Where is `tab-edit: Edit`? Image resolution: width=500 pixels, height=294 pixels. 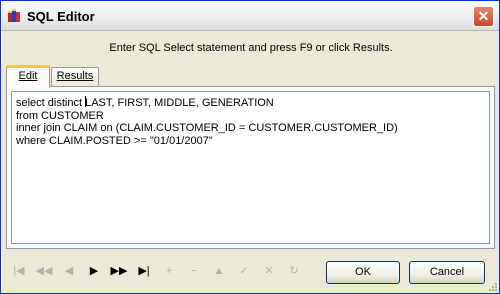
tab-edit: Edit is located at coordinates (28, 76).